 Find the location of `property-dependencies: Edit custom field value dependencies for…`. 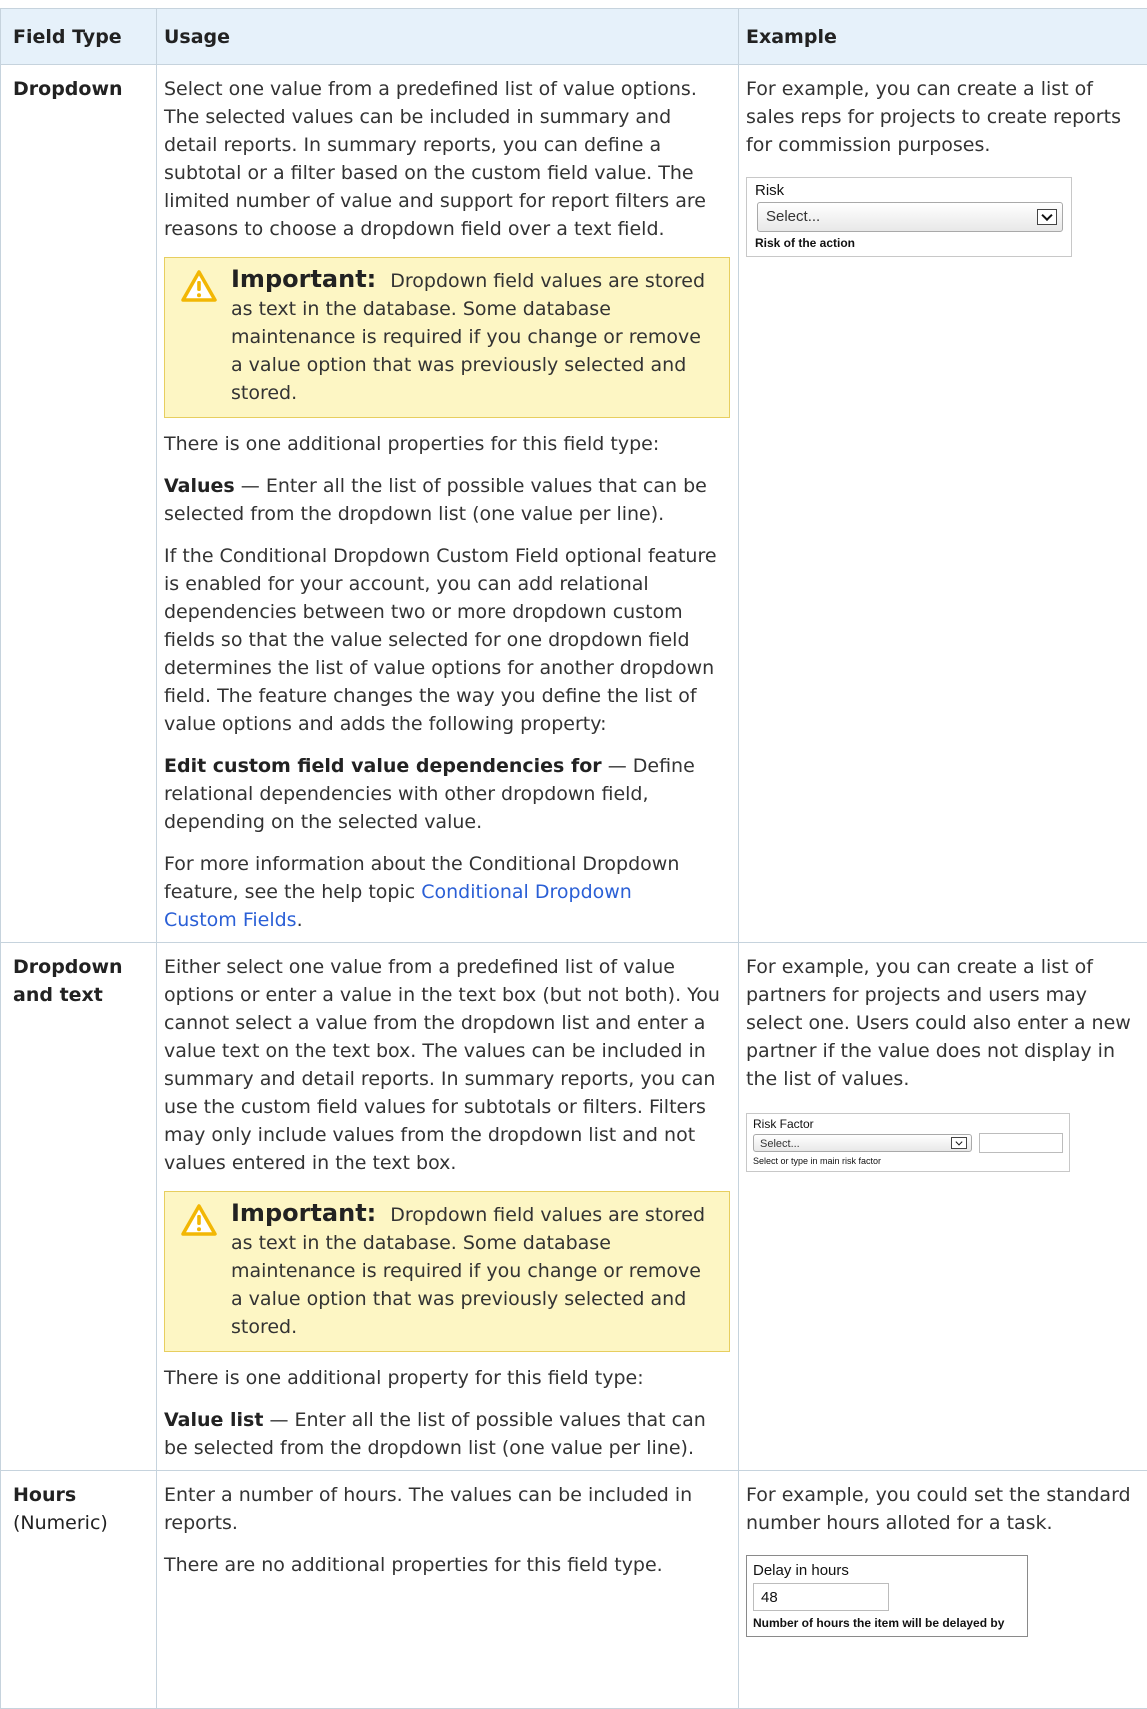

property-dependencies: Edit custom field value dependencies for… is located at coordinates (447, 794).